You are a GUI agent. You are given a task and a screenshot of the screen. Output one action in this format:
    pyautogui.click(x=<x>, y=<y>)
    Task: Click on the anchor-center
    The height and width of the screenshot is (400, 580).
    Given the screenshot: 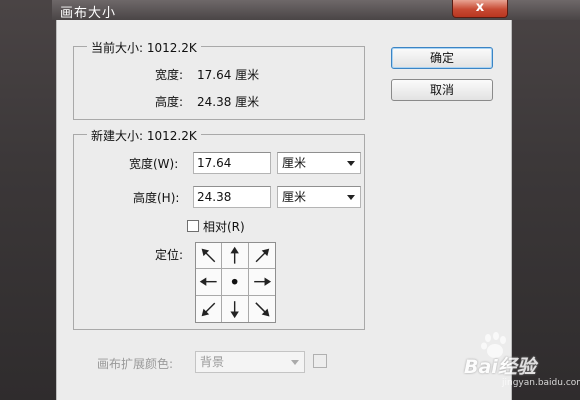 What is the action you would take?
    pyautogui.click(x=235, y=282)
    